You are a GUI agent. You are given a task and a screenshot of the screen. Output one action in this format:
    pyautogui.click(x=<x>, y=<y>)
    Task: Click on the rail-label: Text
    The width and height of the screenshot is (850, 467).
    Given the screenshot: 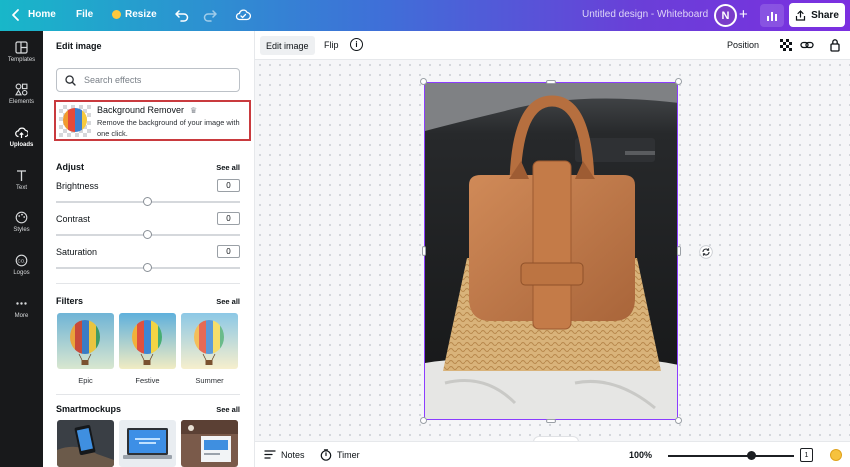 What is the action you would take?
    pyautogui.click(x=21, y=188)
    